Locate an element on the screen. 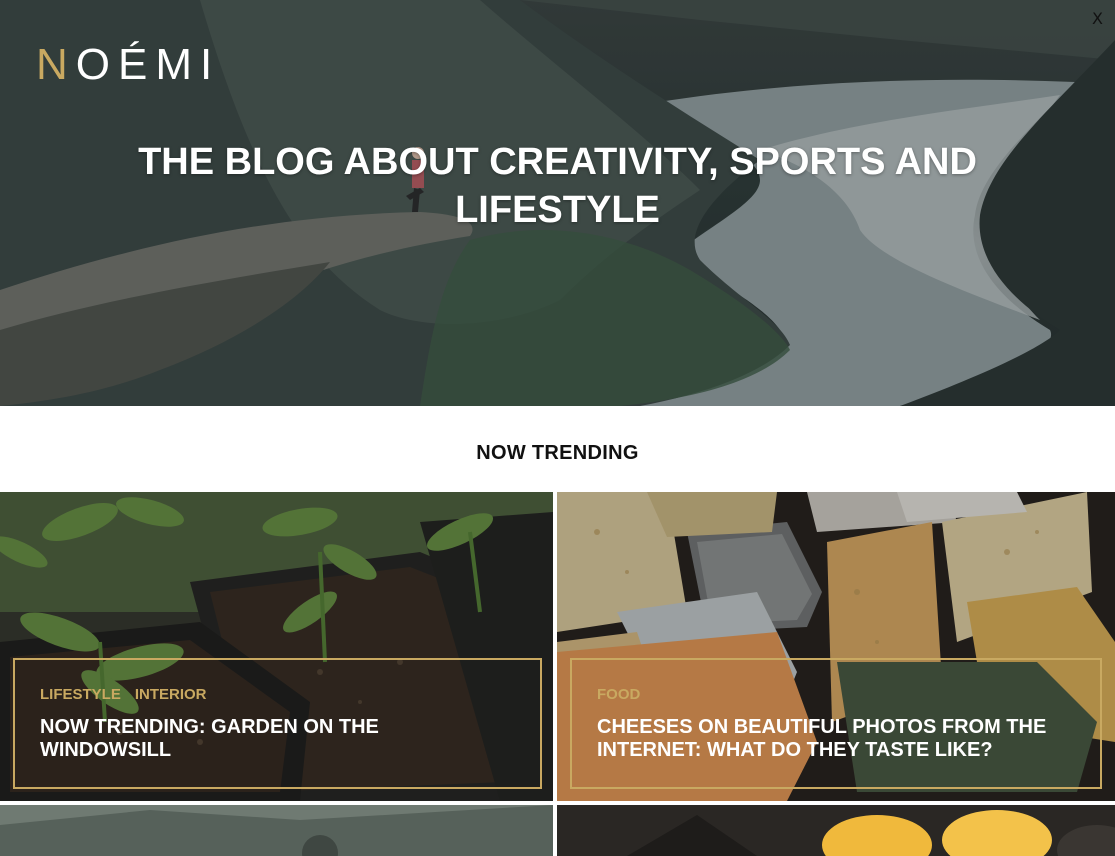 Image resolution: width=1115 pixels, height=856 pixels. trending-heading: NOW TRENDING is located at coordinates (557, 453).